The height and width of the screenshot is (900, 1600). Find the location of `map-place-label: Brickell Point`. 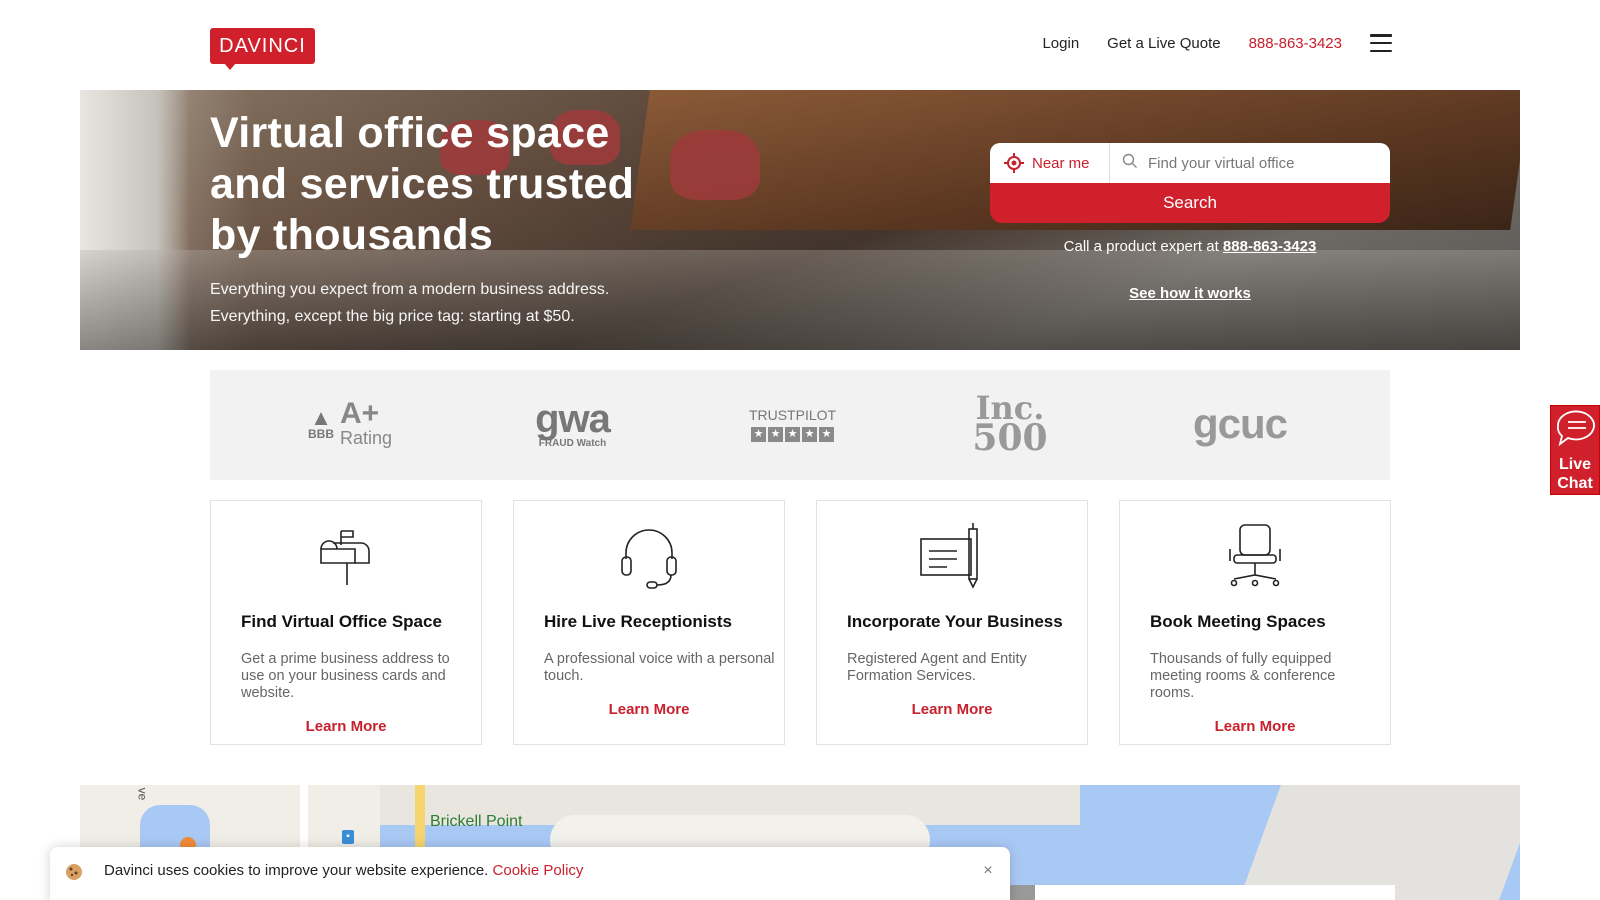

map-place-label: Brickell Point is located at coordinates (476, 821).